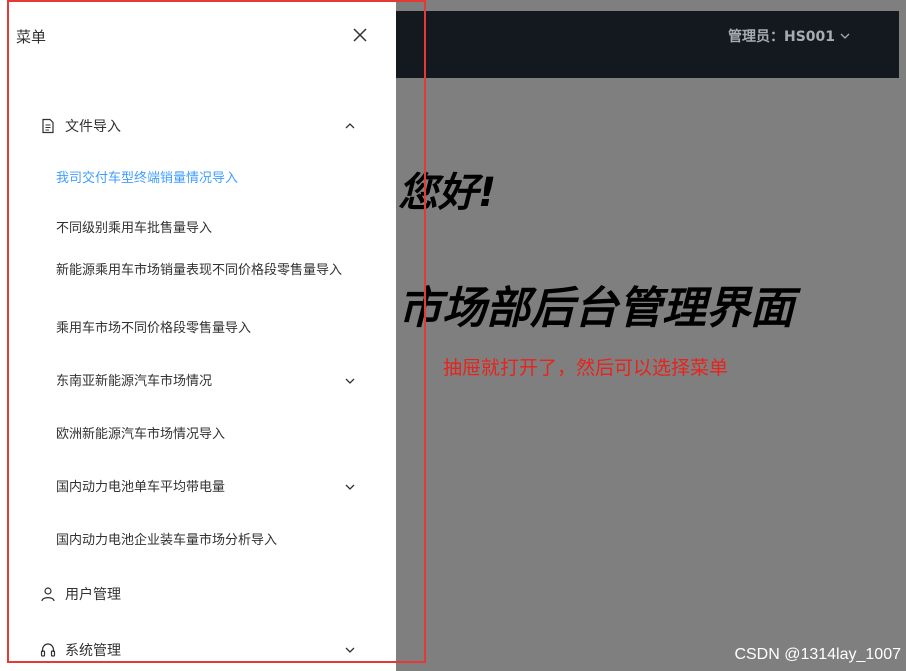  I want to click on admin-label: 管理员：HS001, so click(782, 37).